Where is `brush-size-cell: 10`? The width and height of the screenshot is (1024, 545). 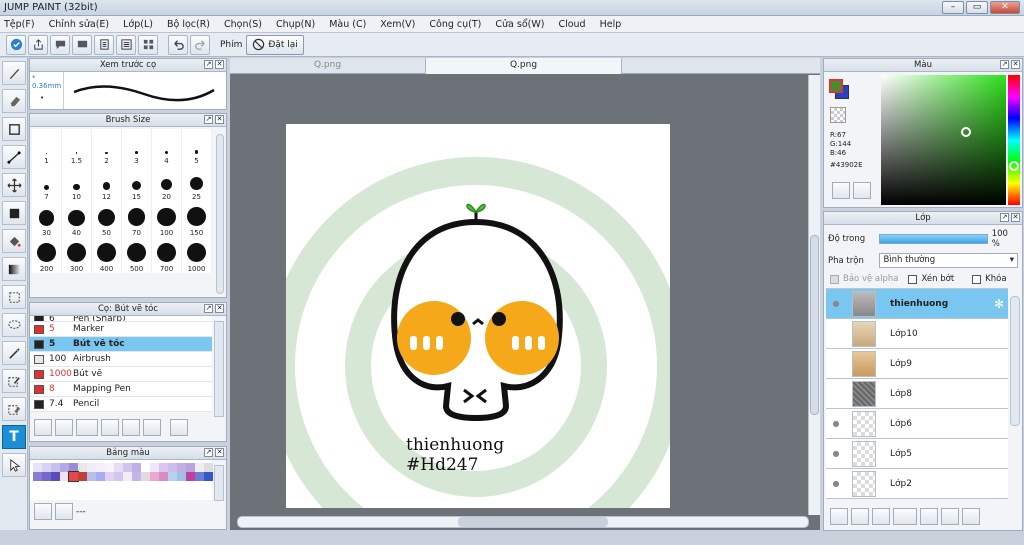 brush-size-cell: 10 is located at coordinates (77, 183).